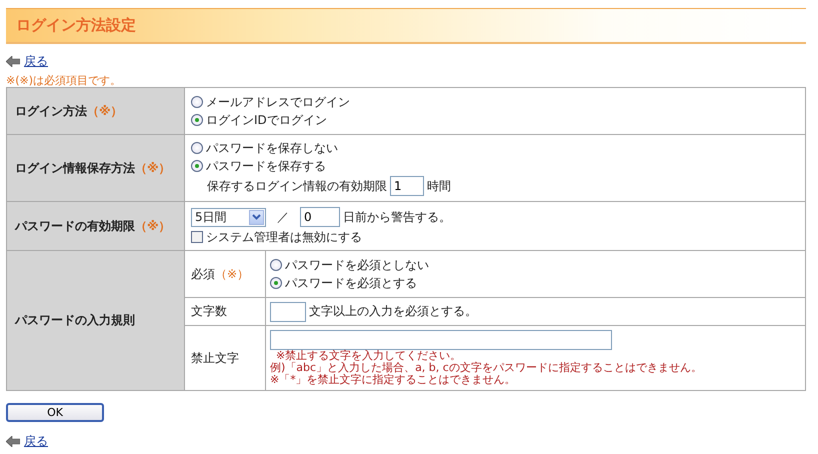 This screenshot has height=454, width=818. I want to click on unit-text: 時間, so click(439, 186).